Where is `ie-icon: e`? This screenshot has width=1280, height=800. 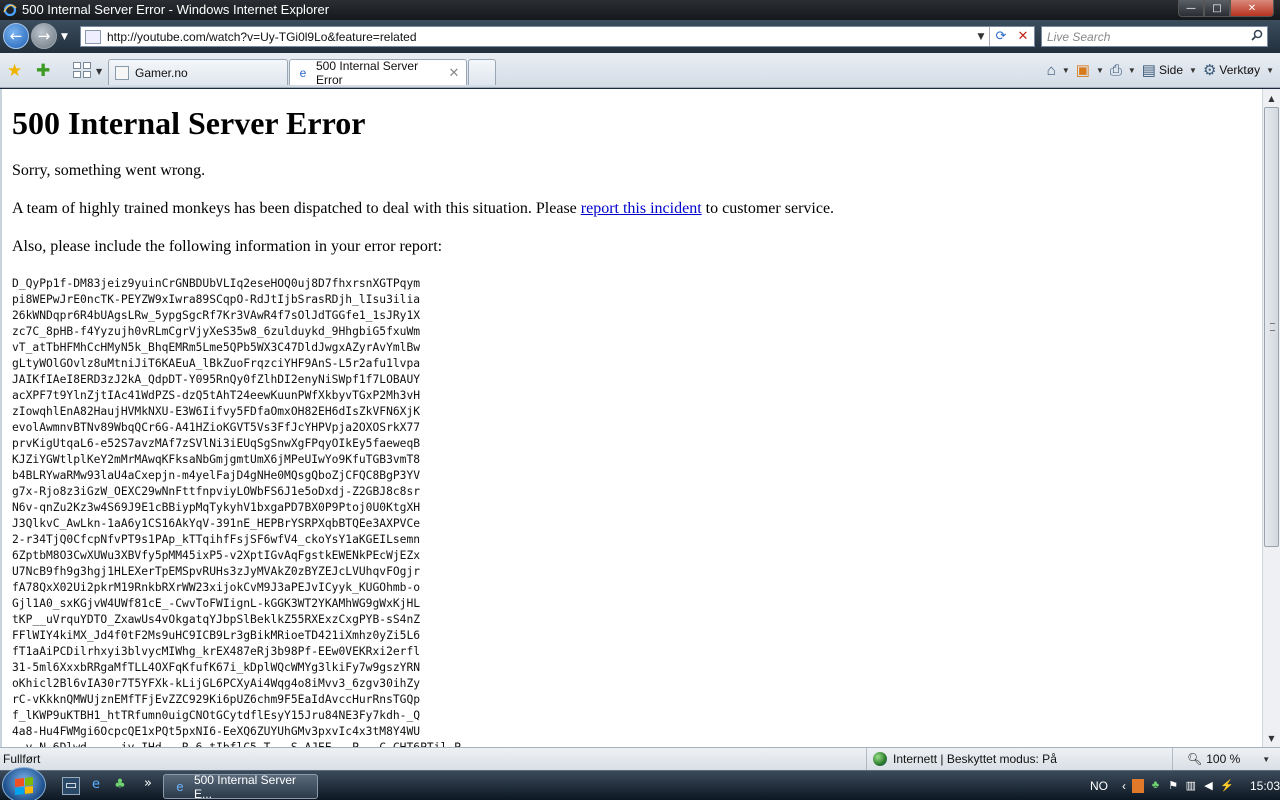
ie-icon: e is located at coordinates (180, 786).